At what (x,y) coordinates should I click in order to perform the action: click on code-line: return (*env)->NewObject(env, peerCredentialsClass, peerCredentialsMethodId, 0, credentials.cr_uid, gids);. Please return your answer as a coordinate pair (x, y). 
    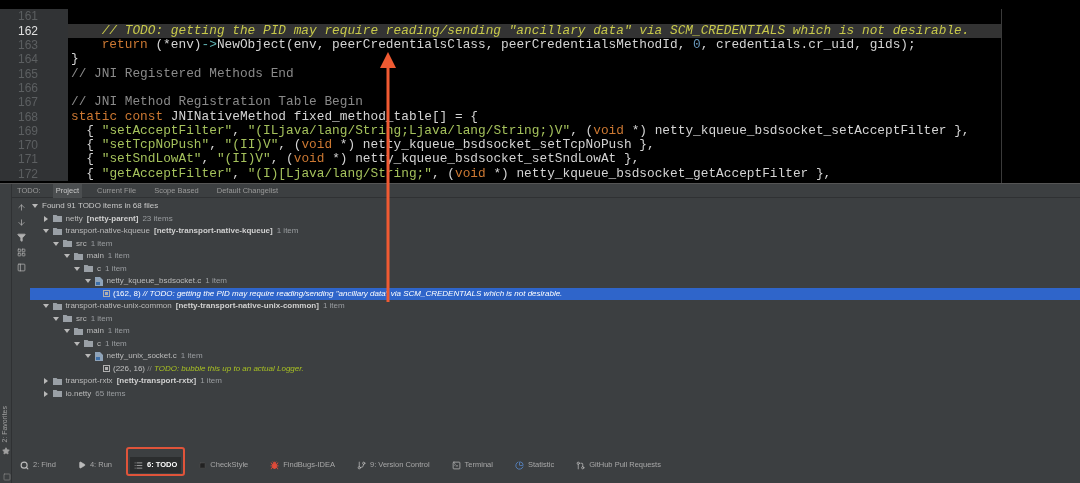
    Looking at the image, I should click on (508, 45).